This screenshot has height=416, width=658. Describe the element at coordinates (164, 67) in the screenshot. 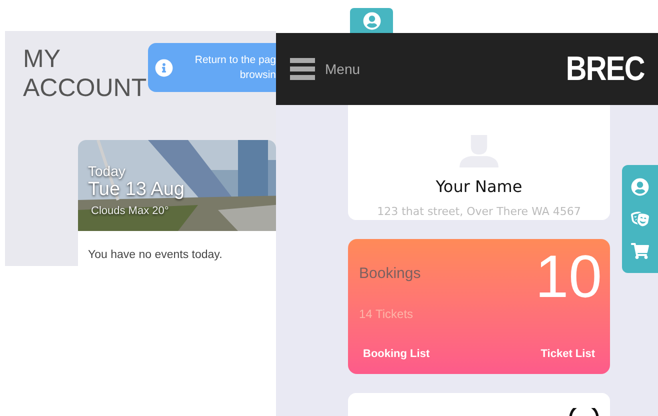

I see `info-icon` at that location.